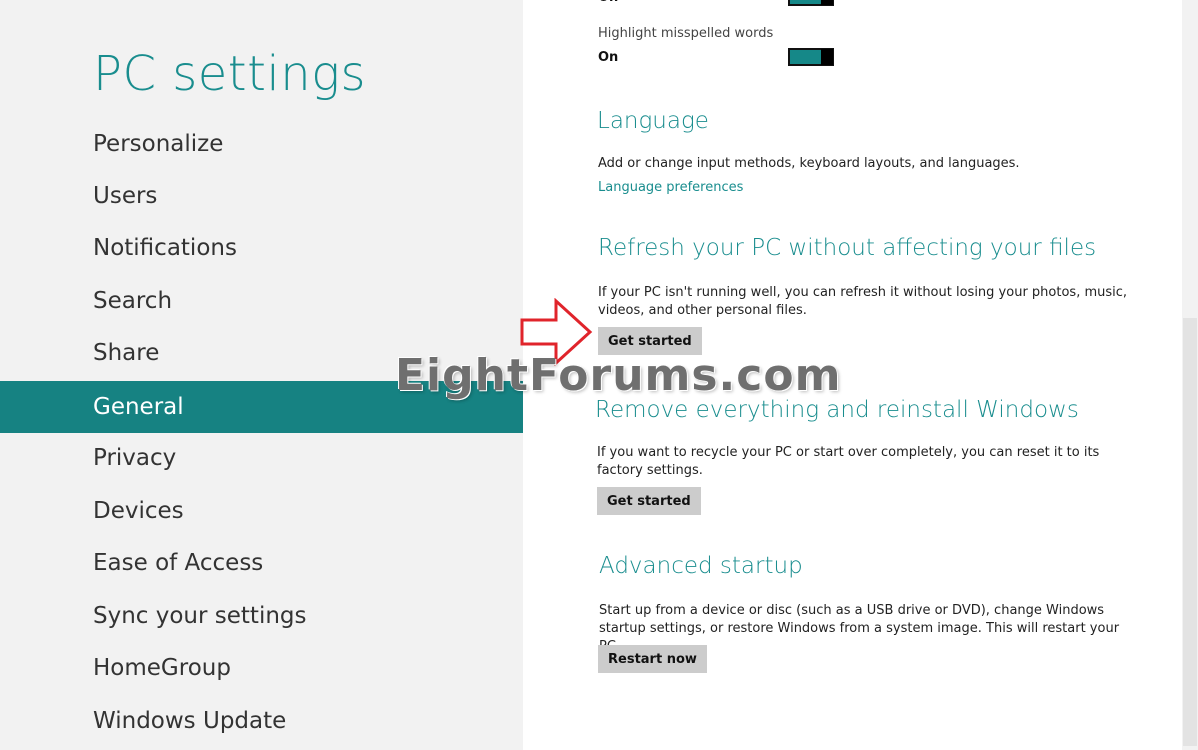  I want to click on language-preferences-link: Language preferences, so click(670, 187).